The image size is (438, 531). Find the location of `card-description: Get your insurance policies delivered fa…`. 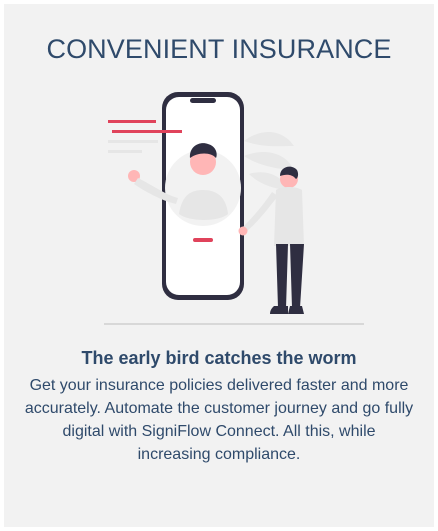

card-description: Get your insurance policies delivered fa… is located at coordinates (219, 420).